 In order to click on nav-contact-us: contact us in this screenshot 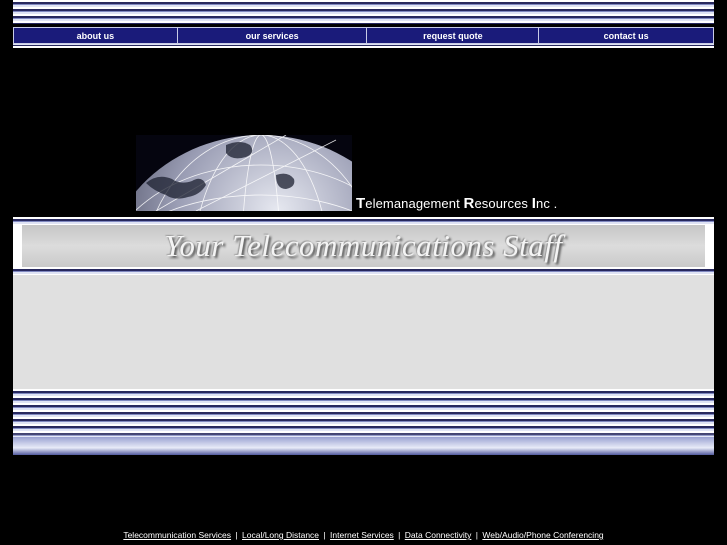, I will do `click(626, 35)`.